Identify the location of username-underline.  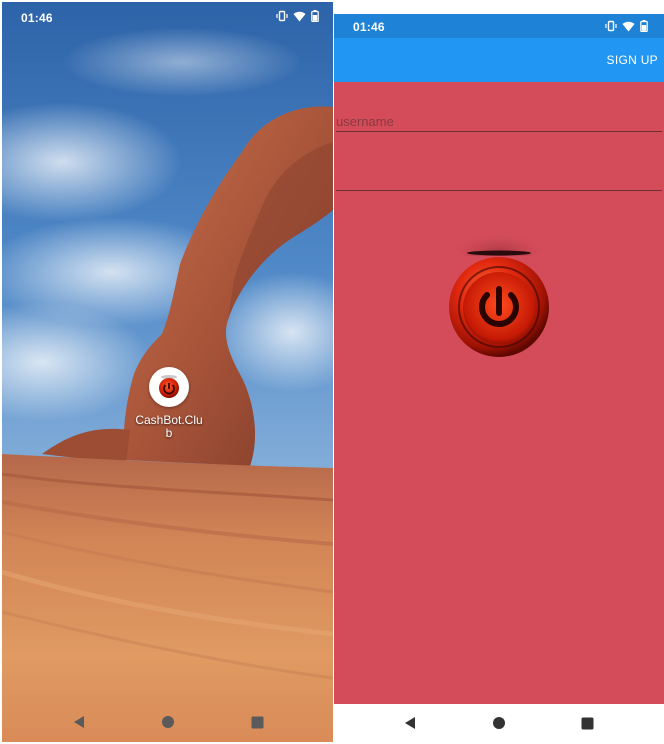
(499, 131).